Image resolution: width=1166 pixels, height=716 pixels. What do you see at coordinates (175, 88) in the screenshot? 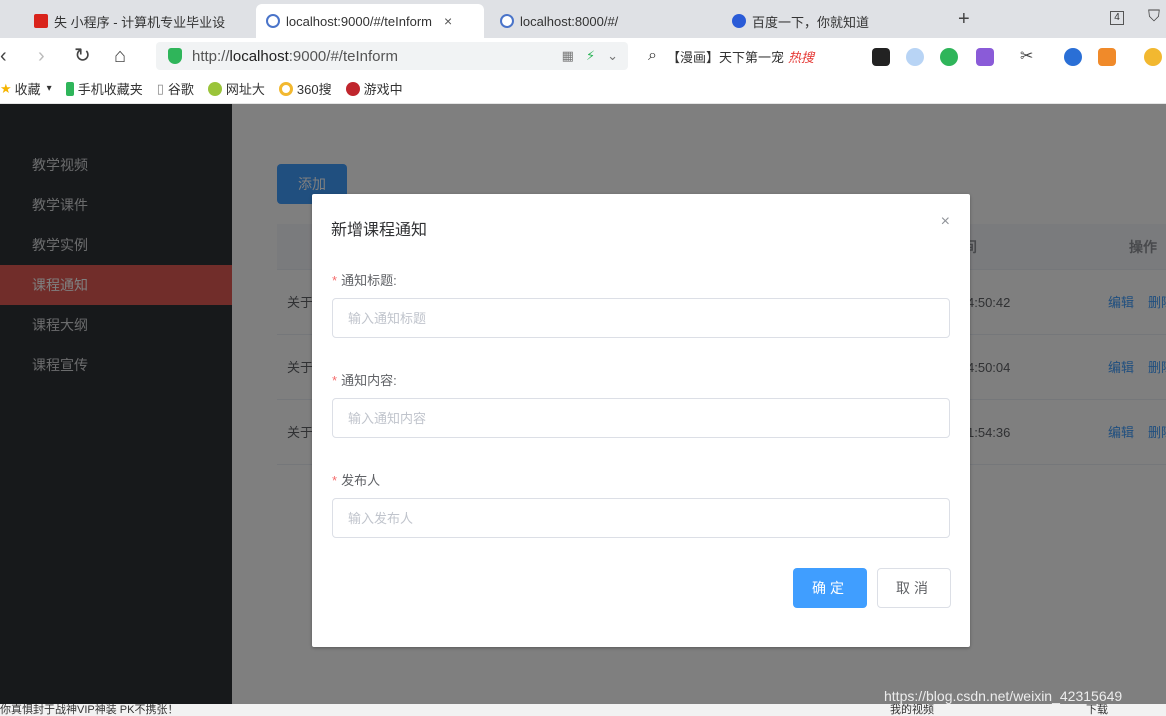
I see `bookmark-google: ▯ 谷歌` at bounding box center [175, 88].